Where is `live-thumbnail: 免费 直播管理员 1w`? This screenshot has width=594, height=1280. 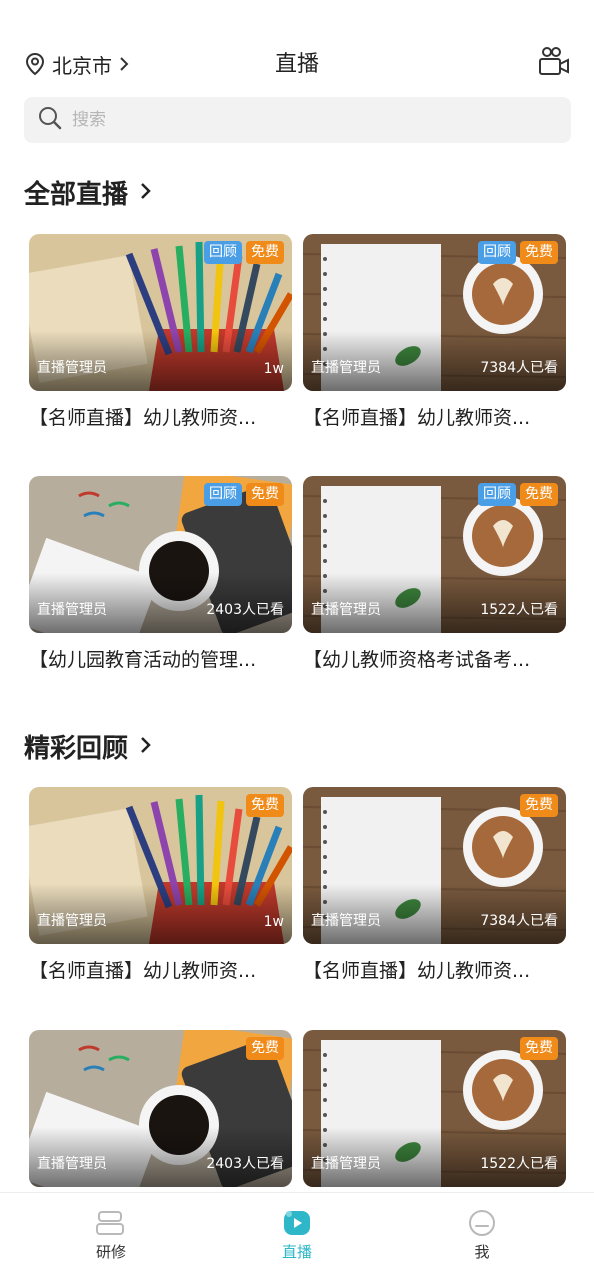
live-thumbnail: 免费 直播管理员 1w is located at coordinates (160, 865).